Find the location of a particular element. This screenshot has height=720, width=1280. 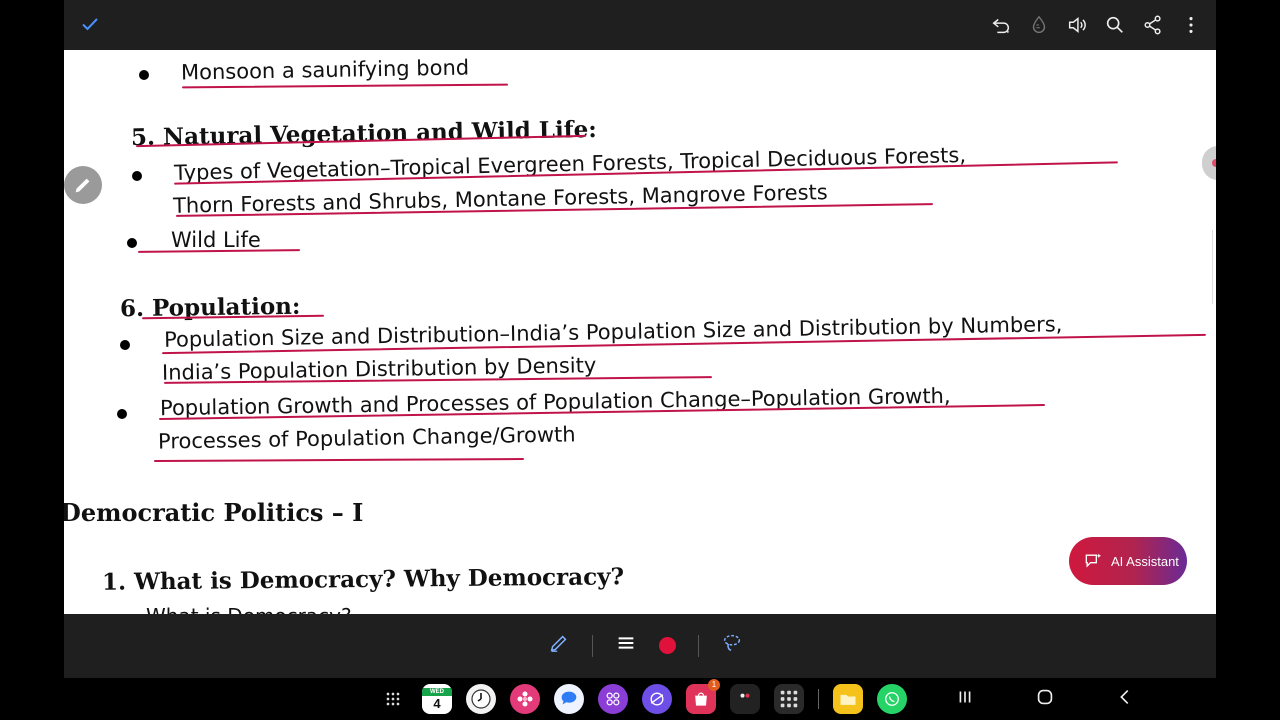

gallery-app is located at coordinates (525, 699).